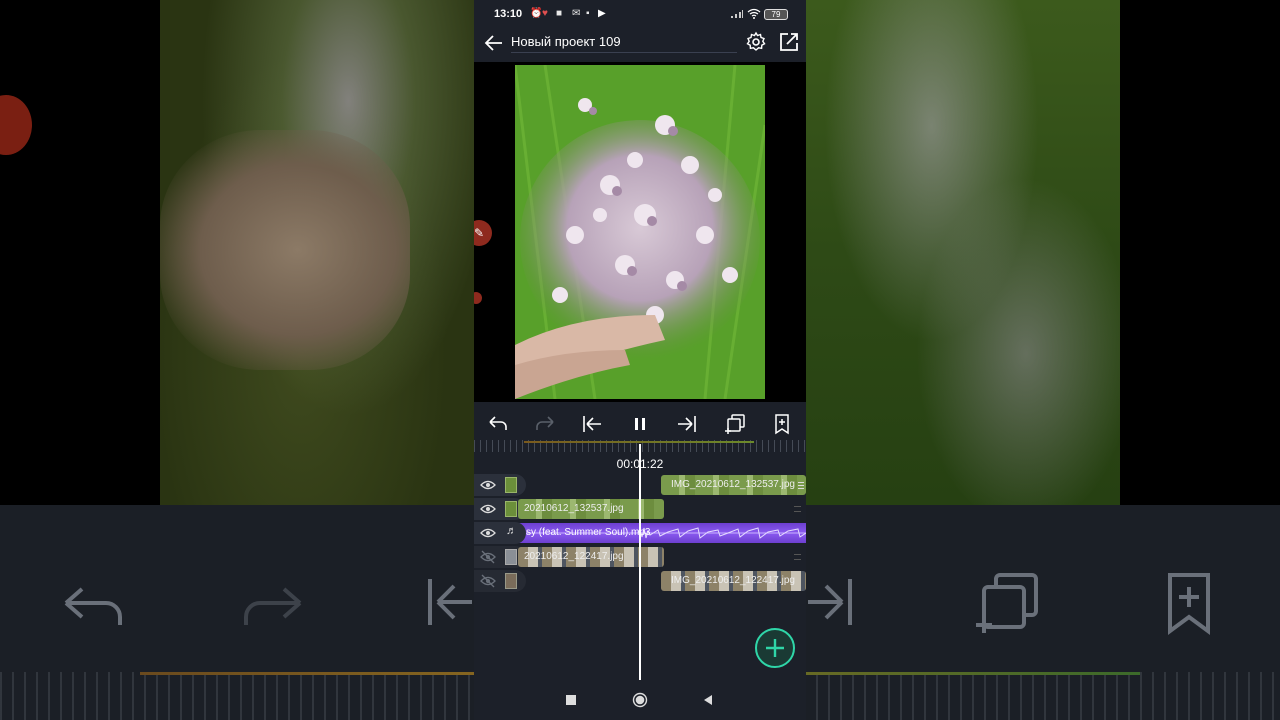 This screenshot has width=1280, height=720. What do you see at coordinates (559, 13) in the screenshot?
I see `video-icon: ■` at bounding box center [559, 13].